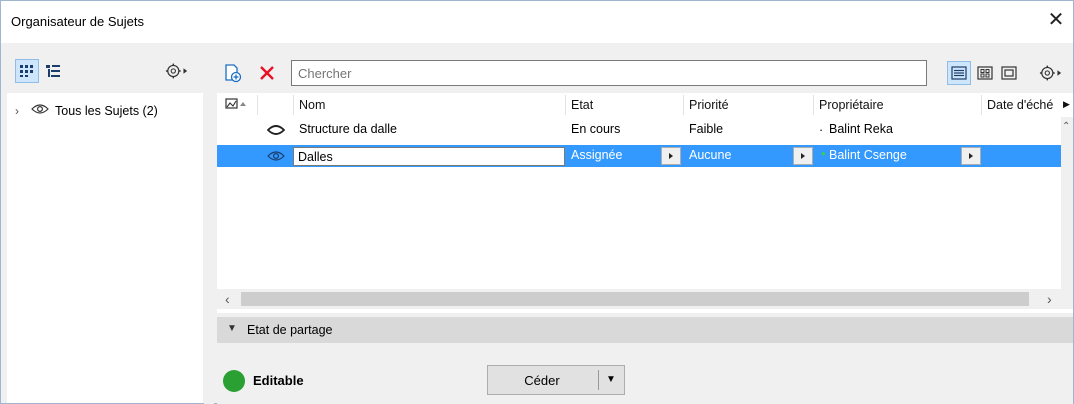 Image resolution: width=1074 pixels, height=404 pixels. Describe the element at coordinates (348, 129) in the screenshot. I see `row-name: Structure da dalle` at that location.